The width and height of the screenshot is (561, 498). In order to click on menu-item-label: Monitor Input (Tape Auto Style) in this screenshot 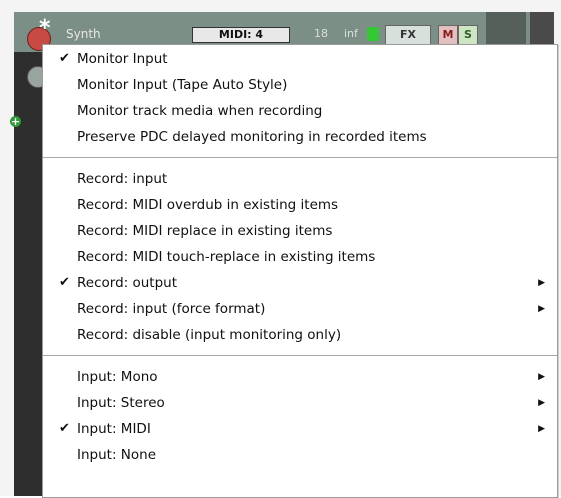, I will do `click(182, 85)`.